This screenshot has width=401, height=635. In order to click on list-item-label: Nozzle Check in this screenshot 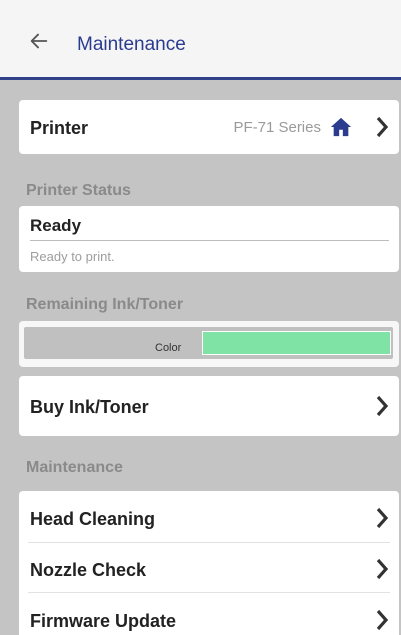, I will do `click(88, 570)`.